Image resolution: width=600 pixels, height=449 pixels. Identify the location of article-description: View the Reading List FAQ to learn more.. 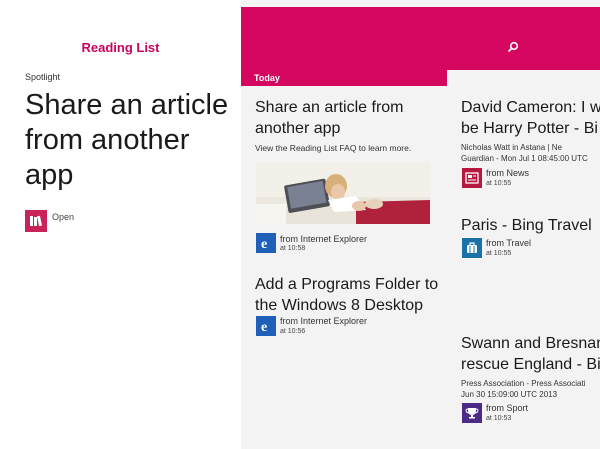
(333, 148).